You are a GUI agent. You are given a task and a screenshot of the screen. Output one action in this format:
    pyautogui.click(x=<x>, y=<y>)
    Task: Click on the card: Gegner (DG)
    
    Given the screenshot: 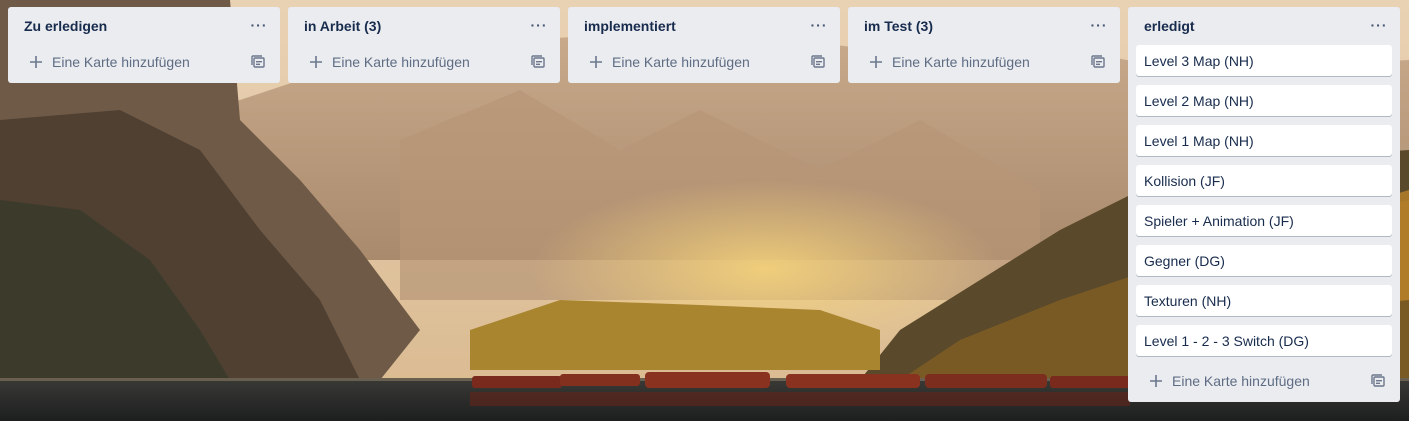 What is the action you would take?
    pyautogui.click(x=1264, y=260)
    